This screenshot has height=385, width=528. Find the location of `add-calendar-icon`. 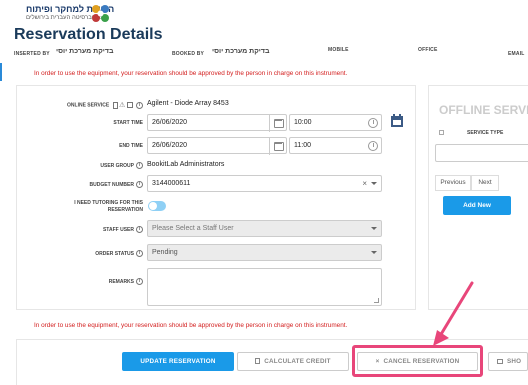

add-calendar-icon is located at coordinates (397, 121).